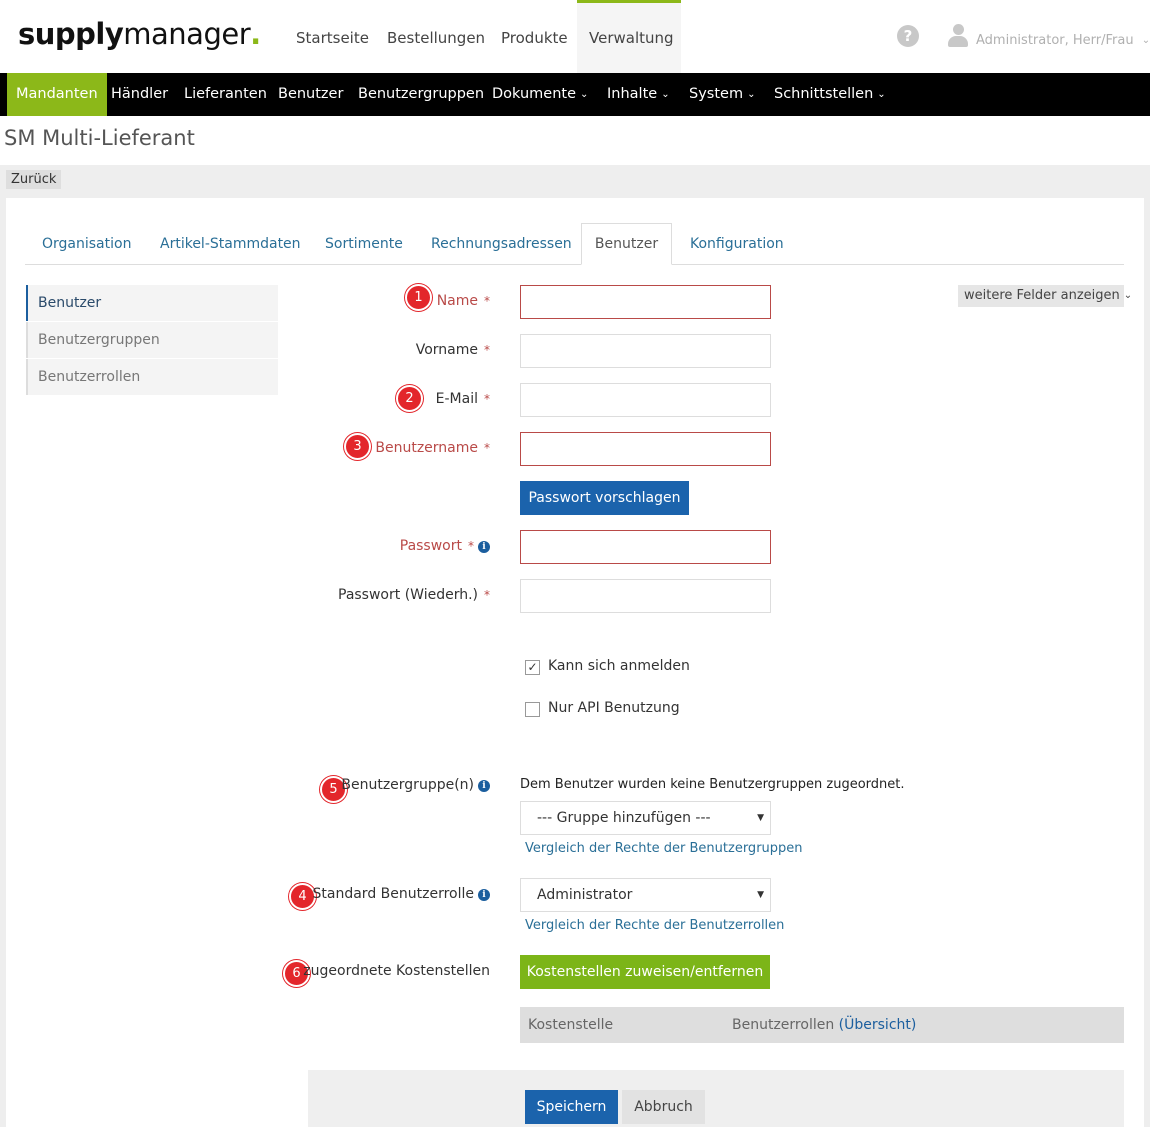 The height and width of the screenshot is (1127, 1150). I want to click on name-input, so click(645, 302).